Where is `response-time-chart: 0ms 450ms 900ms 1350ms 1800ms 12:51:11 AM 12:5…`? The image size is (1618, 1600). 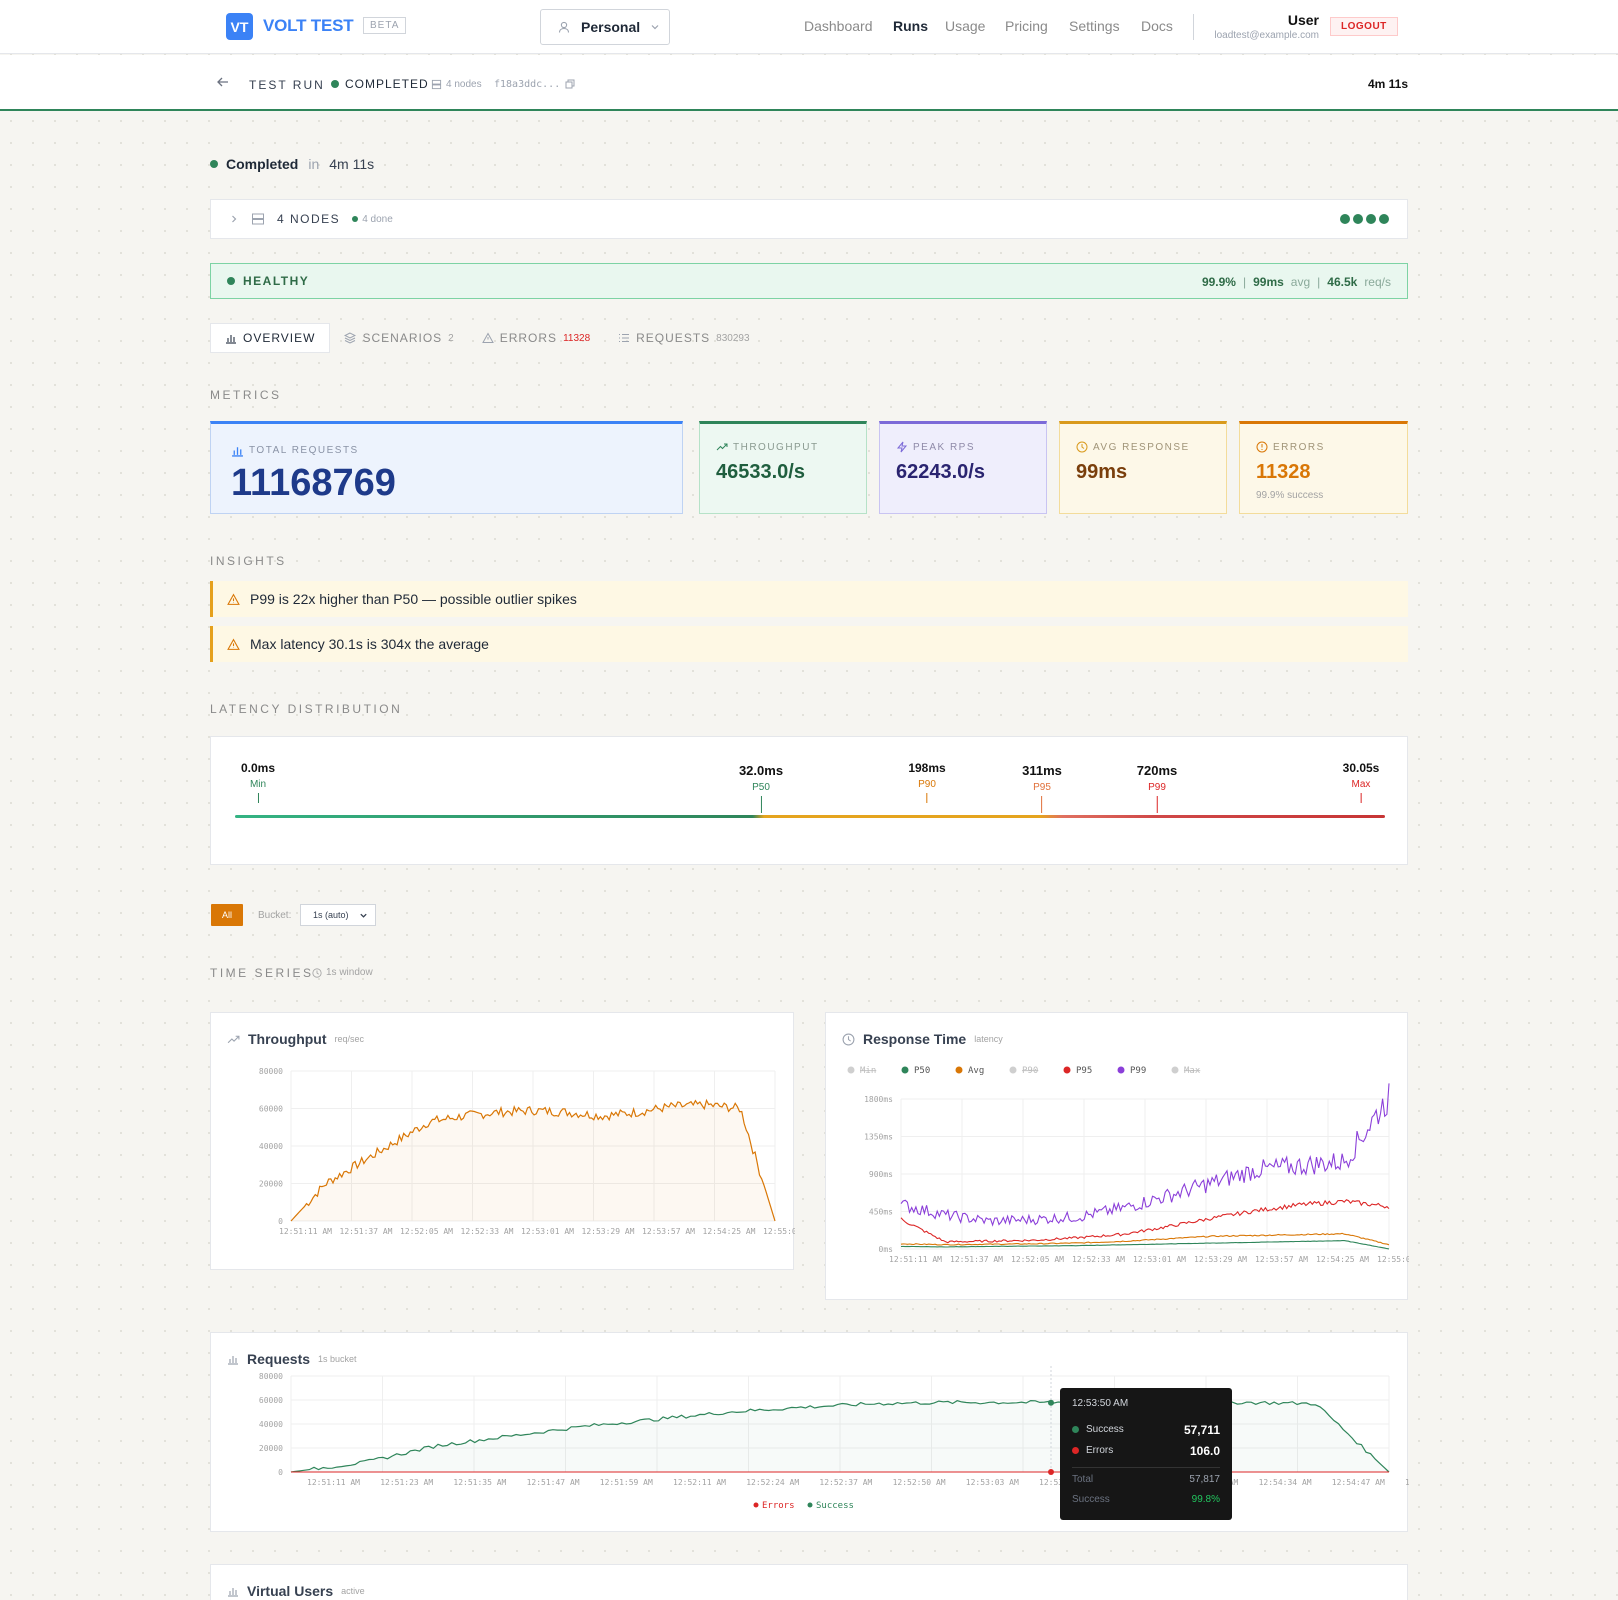 response-time-chart: 0ms 450ms 900ms 1350ms 1800ms 12:51:11 AM 12:5… is located at coordinates (1117, 1157).